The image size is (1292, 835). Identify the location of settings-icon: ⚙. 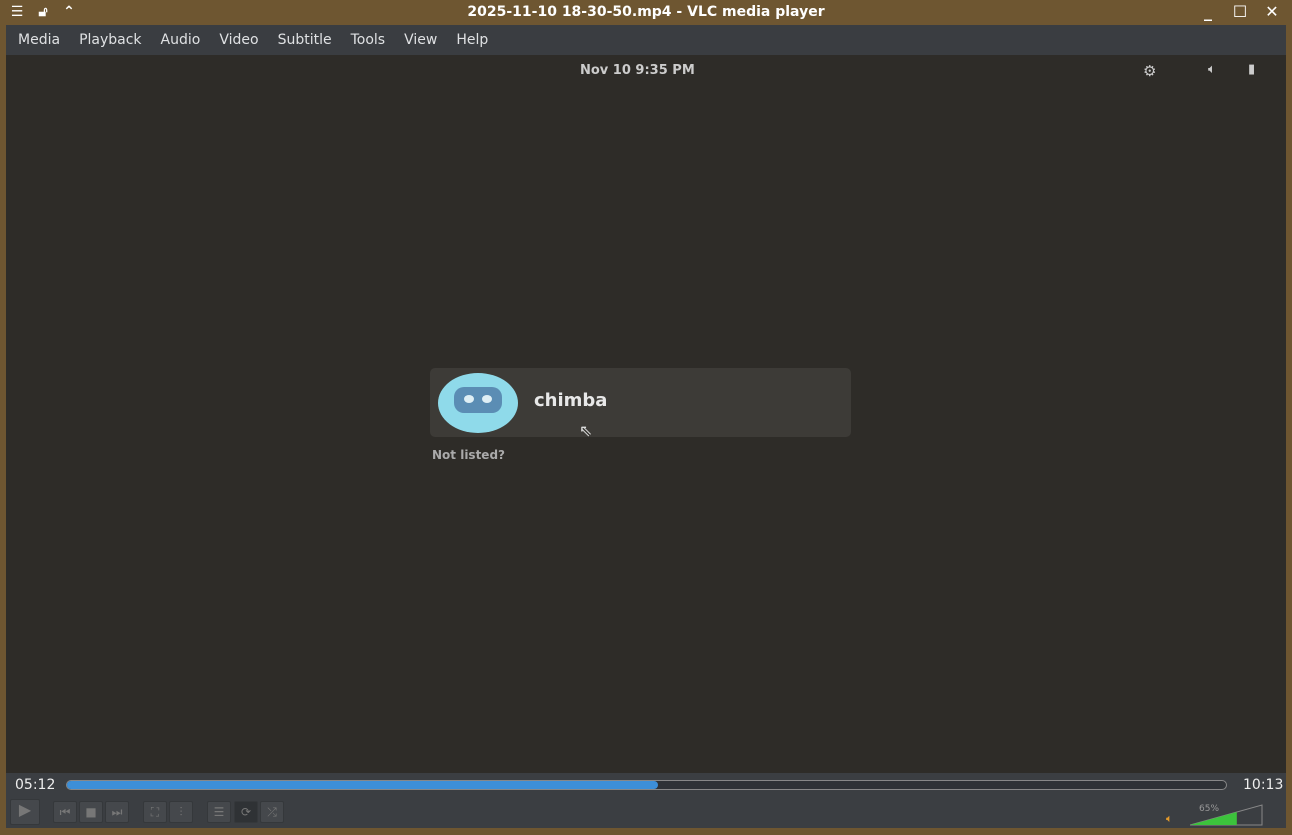
(1150, 71).